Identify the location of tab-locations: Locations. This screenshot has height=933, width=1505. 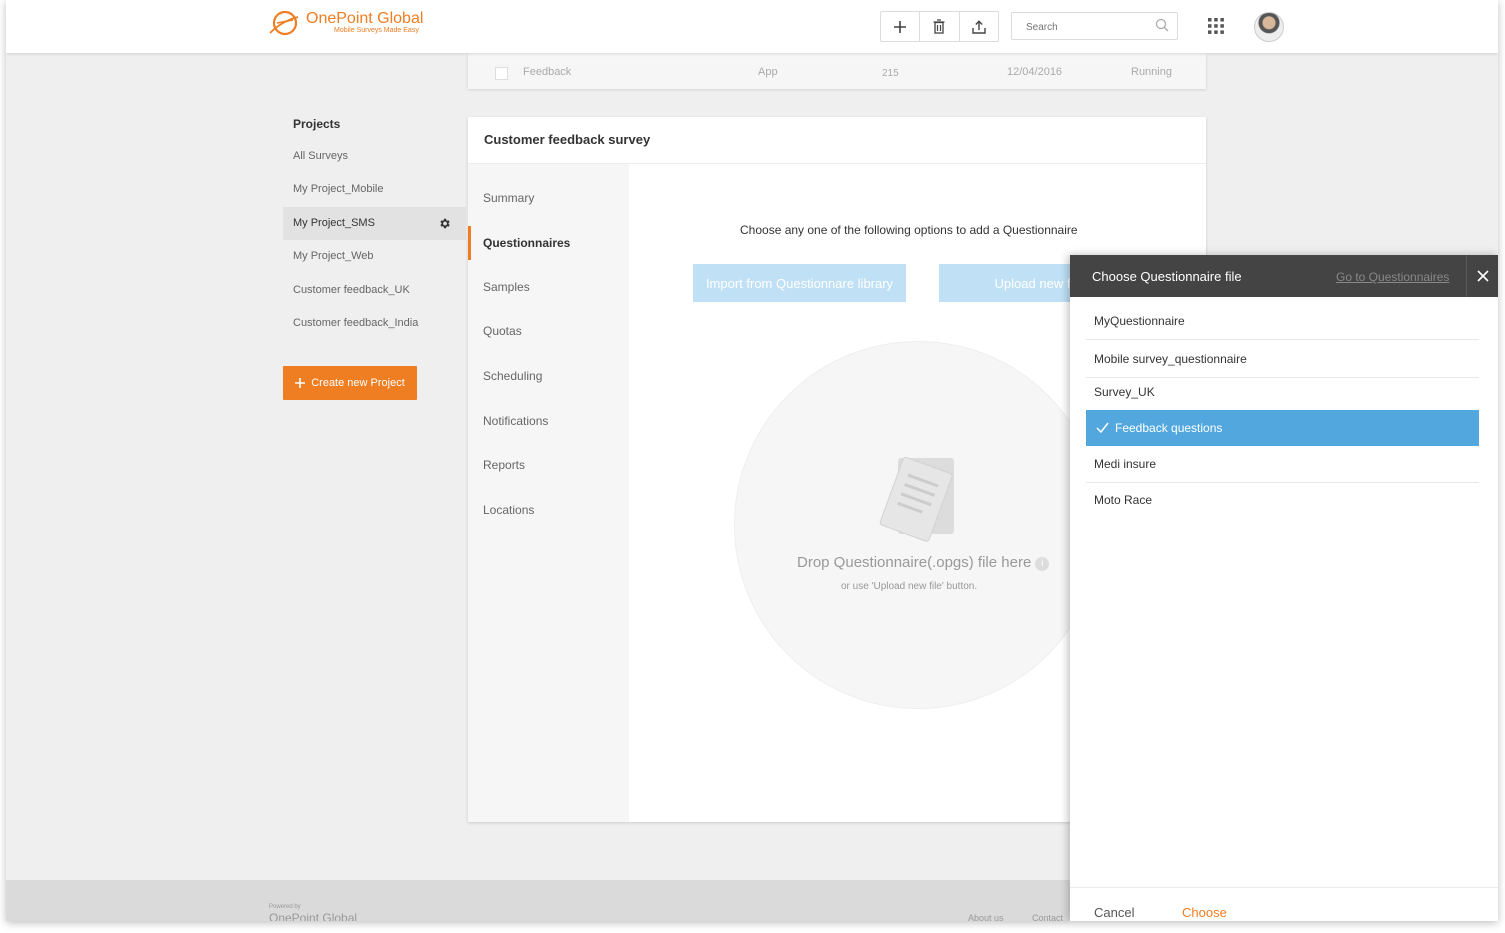
(548, 510).